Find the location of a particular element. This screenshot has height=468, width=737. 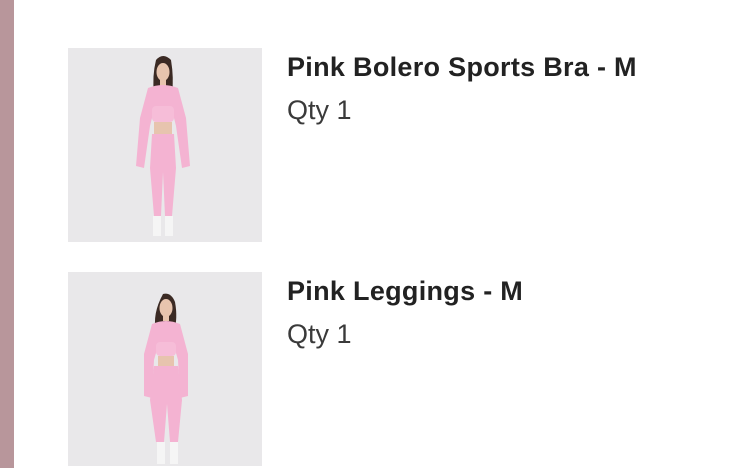

item-info: Pink Leggings - M Qty 1 is located at coordinates (502, 311).